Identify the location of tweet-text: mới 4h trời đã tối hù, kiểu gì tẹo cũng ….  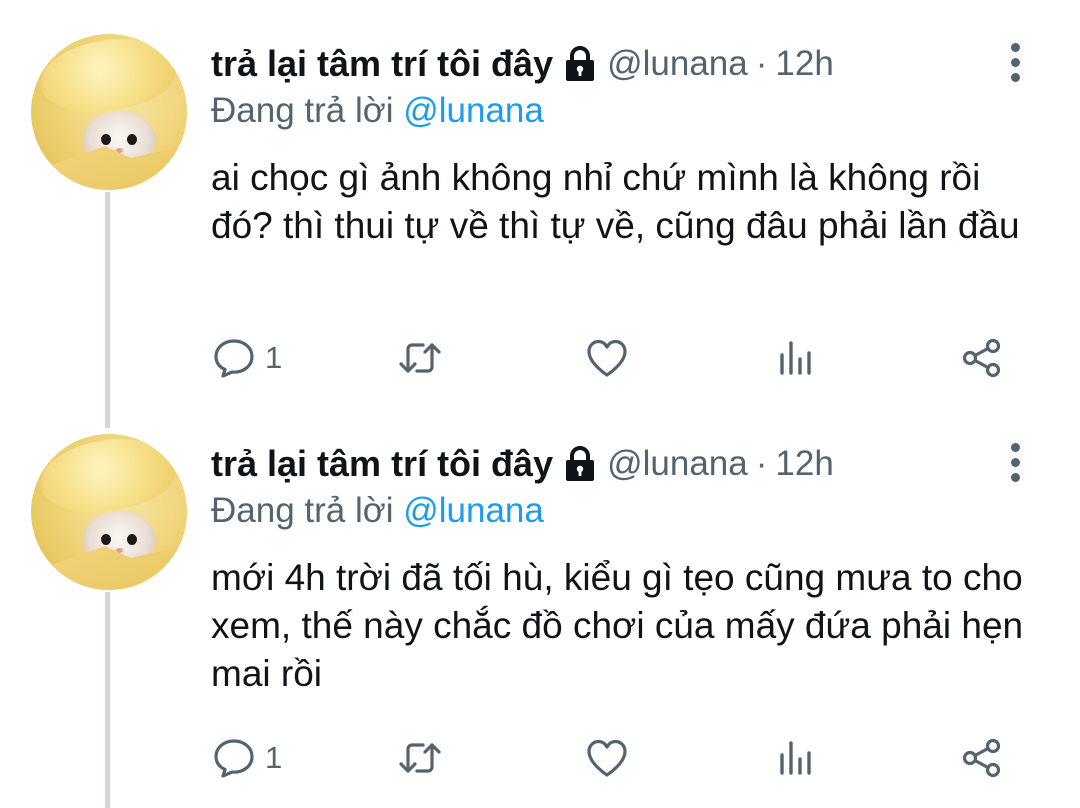
(617, 625).